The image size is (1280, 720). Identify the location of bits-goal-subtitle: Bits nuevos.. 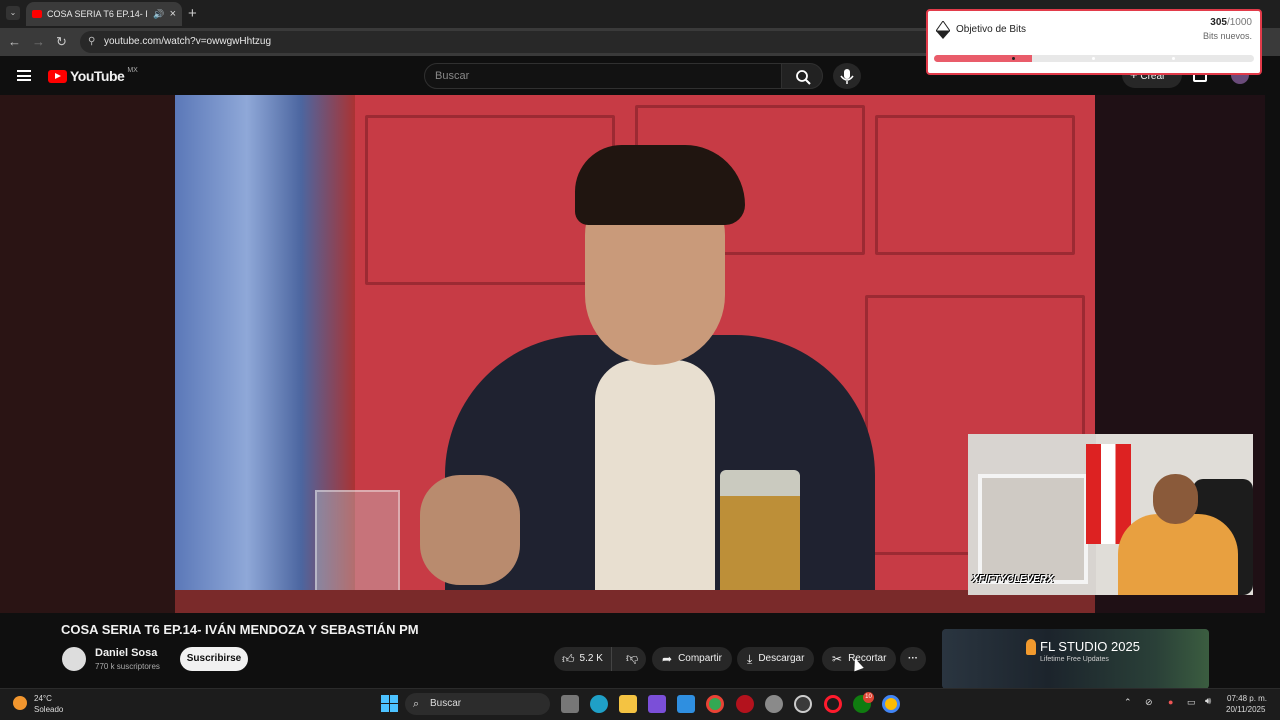
(1227, 36).